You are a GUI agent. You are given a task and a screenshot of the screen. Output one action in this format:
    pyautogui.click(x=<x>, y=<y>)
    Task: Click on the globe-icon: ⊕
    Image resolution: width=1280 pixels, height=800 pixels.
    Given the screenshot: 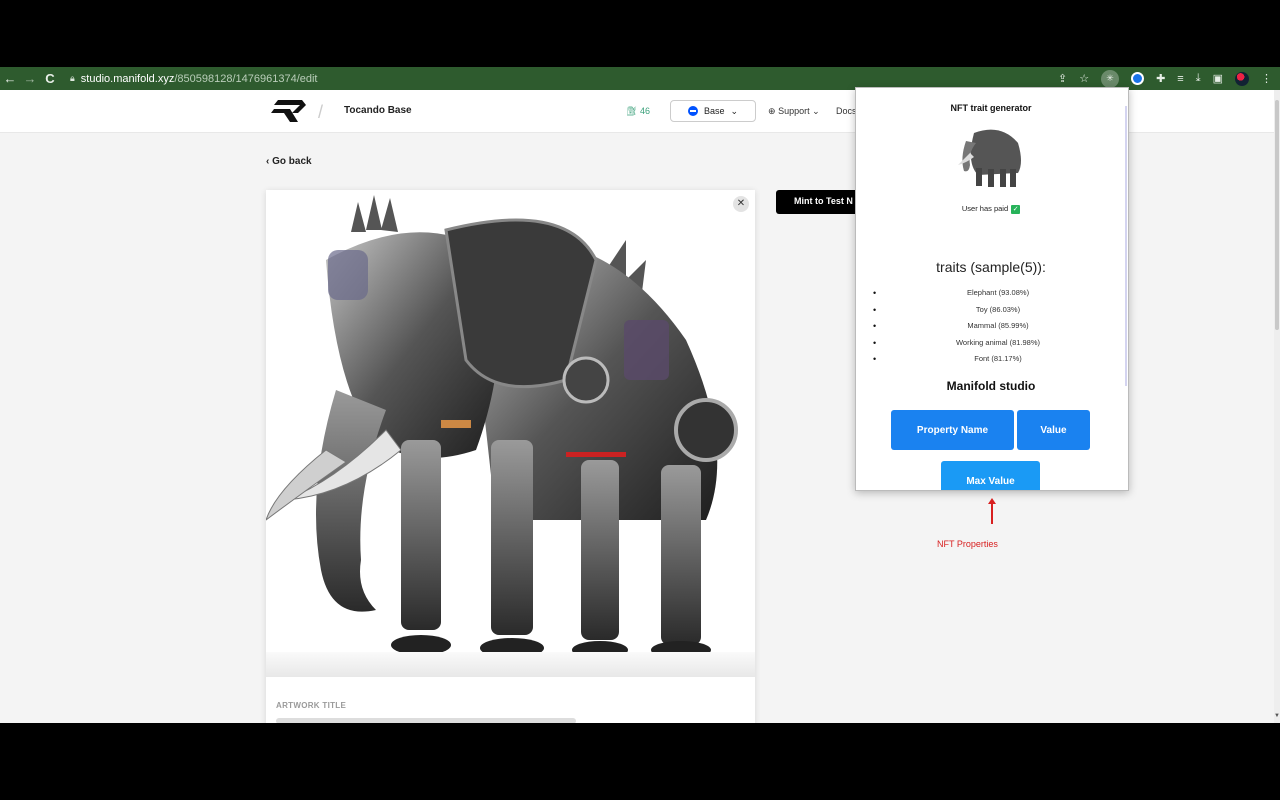 What is the action you would take?
    pyautogui.click(x=772, y=111)
    